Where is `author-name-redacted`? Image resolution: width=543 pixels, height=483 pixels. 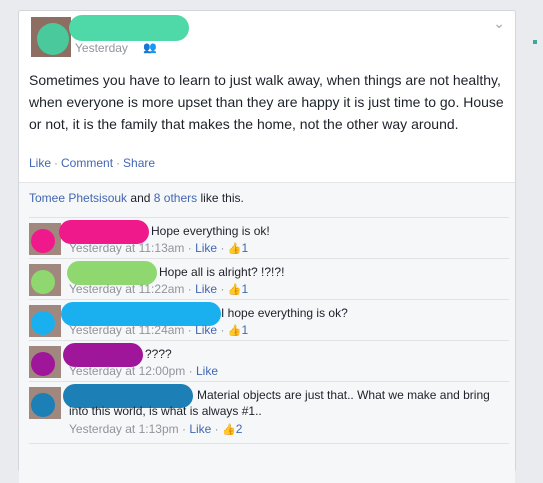
author-name-redacted is located at coordinates (129, 28).